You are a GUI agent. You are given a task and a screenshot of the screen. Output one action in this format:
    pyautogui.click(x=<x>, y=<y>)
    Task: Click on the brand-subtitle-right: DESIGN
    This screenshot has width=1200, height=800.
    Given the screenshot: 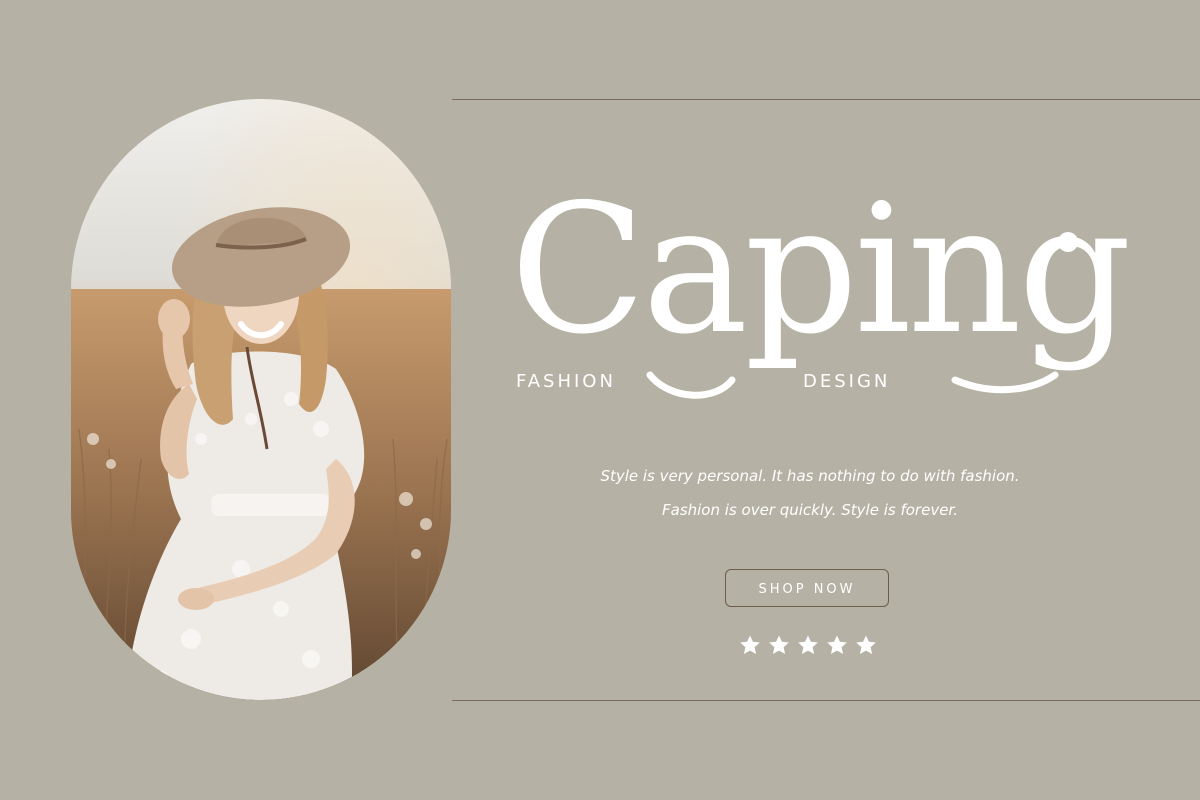 What is the action you would take?
    pyautogui.click(x=847, y=381)
    